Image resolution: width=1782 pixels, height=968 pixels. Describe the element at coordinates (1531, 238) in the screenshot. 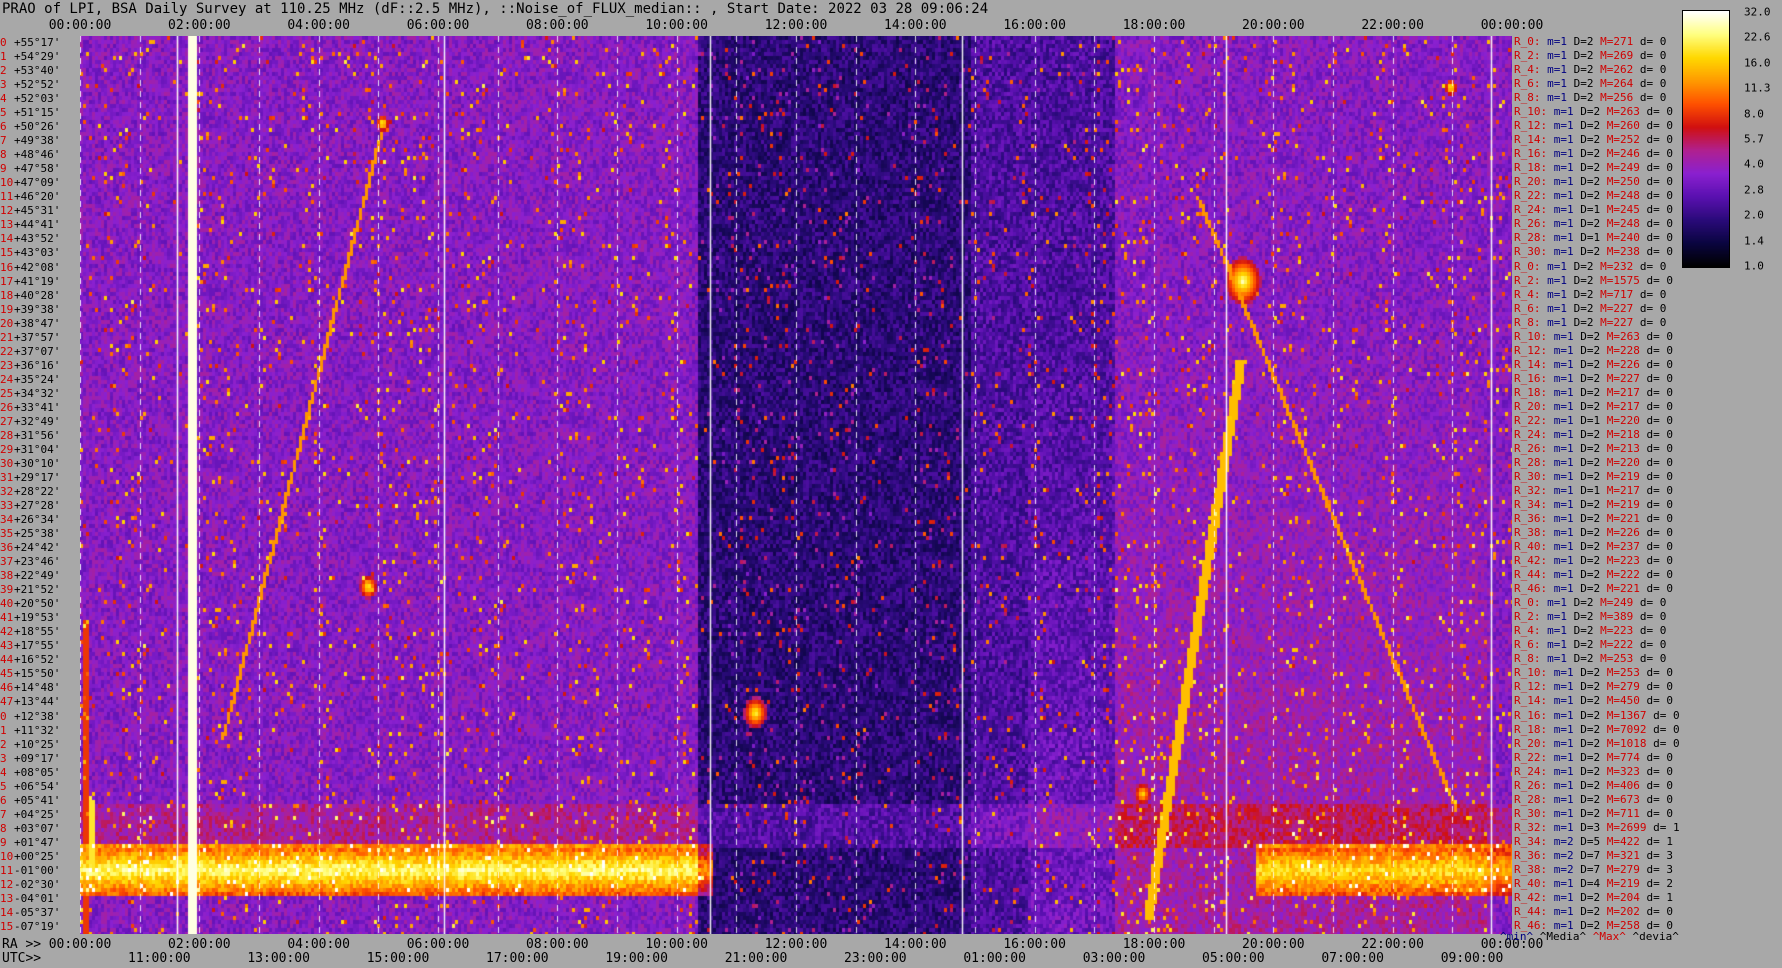

I see `stats-r: R_28:` at that location.